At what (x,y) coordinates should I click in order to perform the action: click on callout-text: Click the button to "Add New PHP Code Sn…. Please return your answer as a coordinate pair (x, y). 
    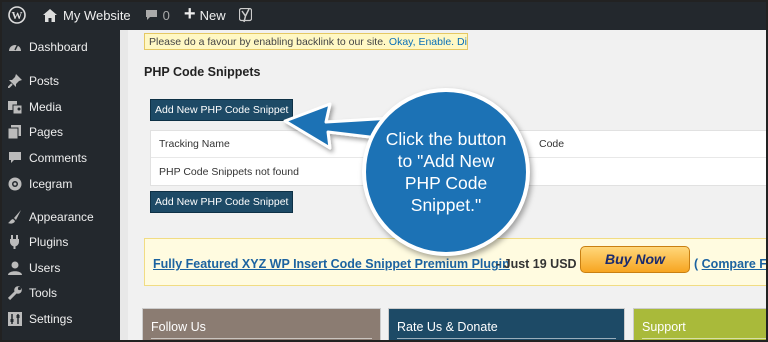
    Looking at the image, I should click on (446, 172).